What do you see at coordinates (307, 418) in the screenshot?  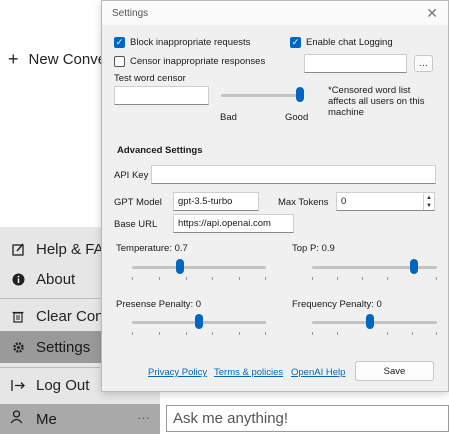 I see `chat-input` at bounding box center [307, 418].